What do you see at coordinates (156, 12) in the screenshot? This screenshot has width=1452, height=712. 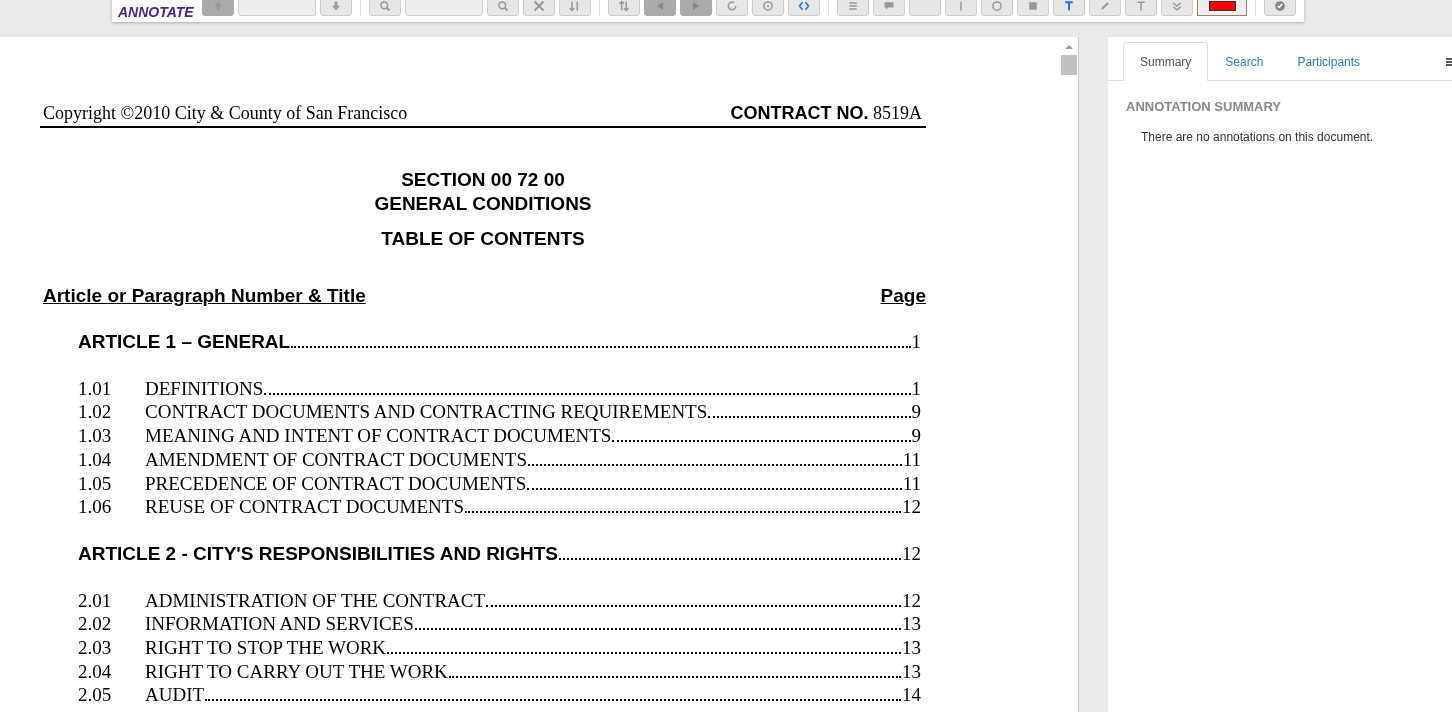 I see `logo: ANNOTATE` at bounding box center [156, 12].